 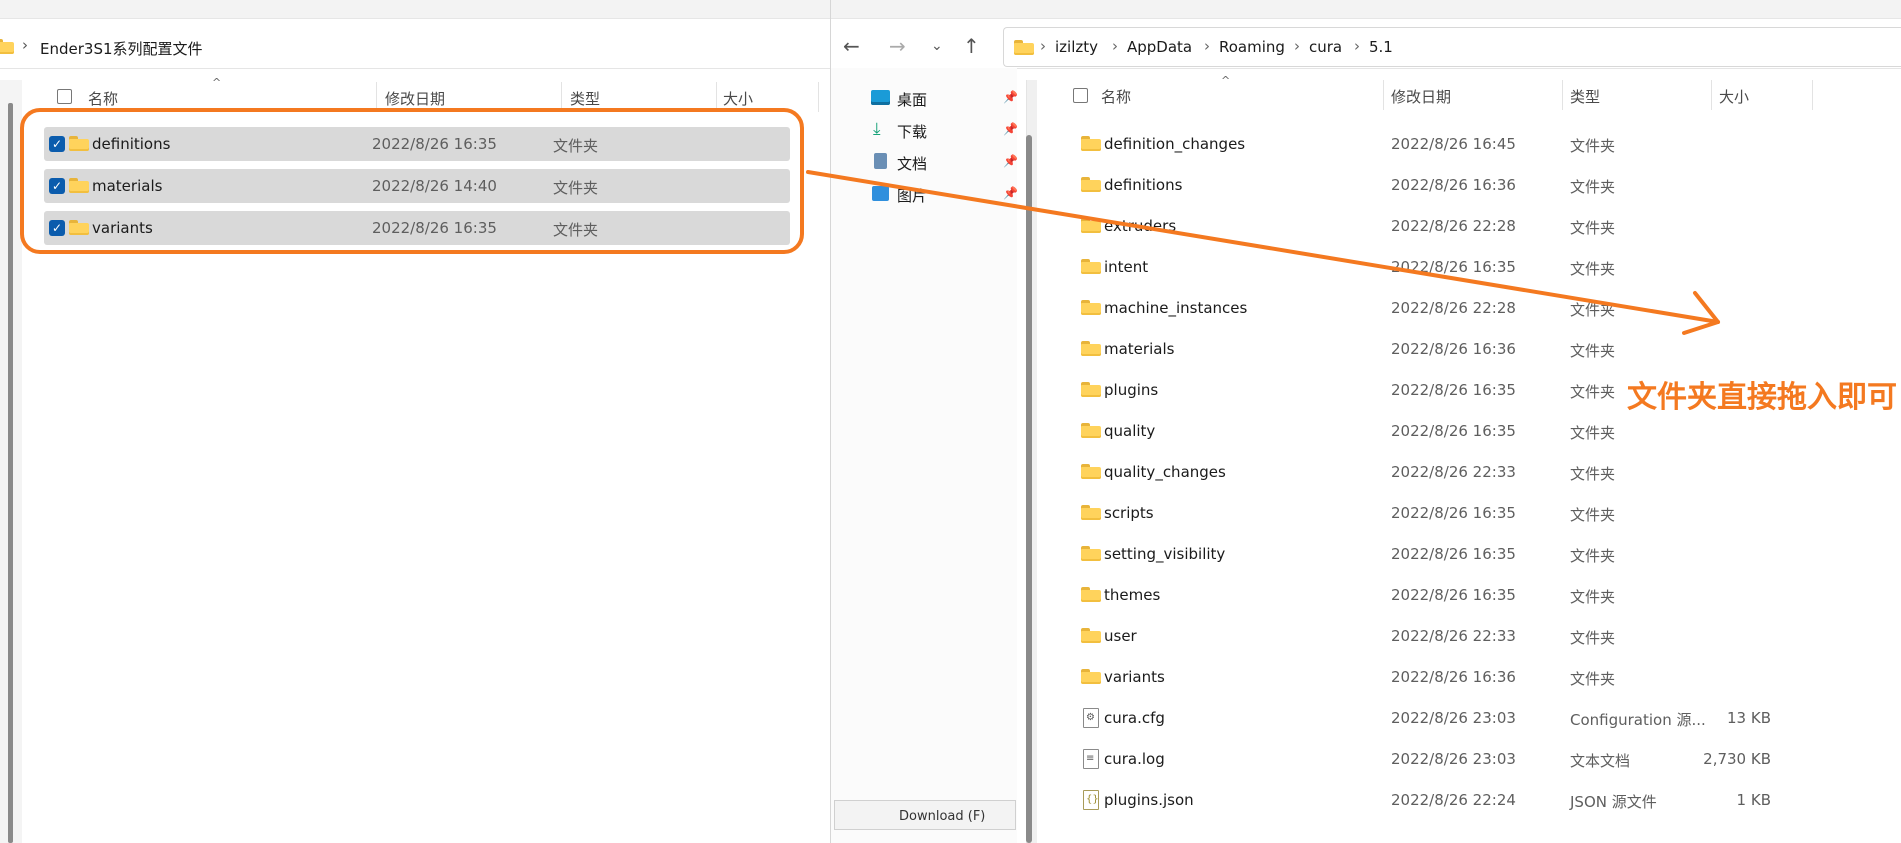 What do you see at coordinates (1029, 489) in the screenshot?
I see `nav-scrollbar-thumb` at bounding box center [1029, 489].